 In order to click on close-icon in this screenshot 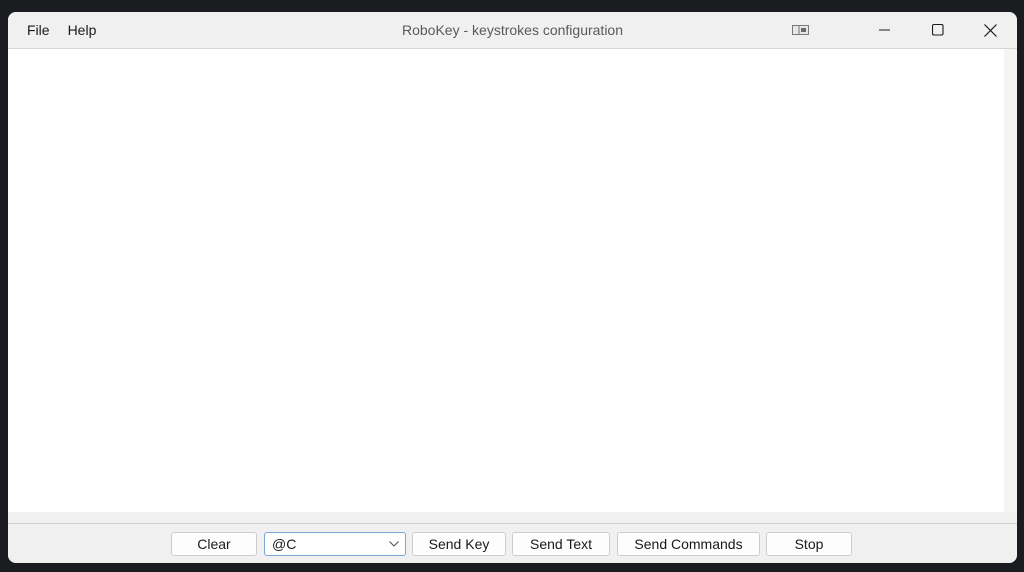, I will do `click(990, 30)`.